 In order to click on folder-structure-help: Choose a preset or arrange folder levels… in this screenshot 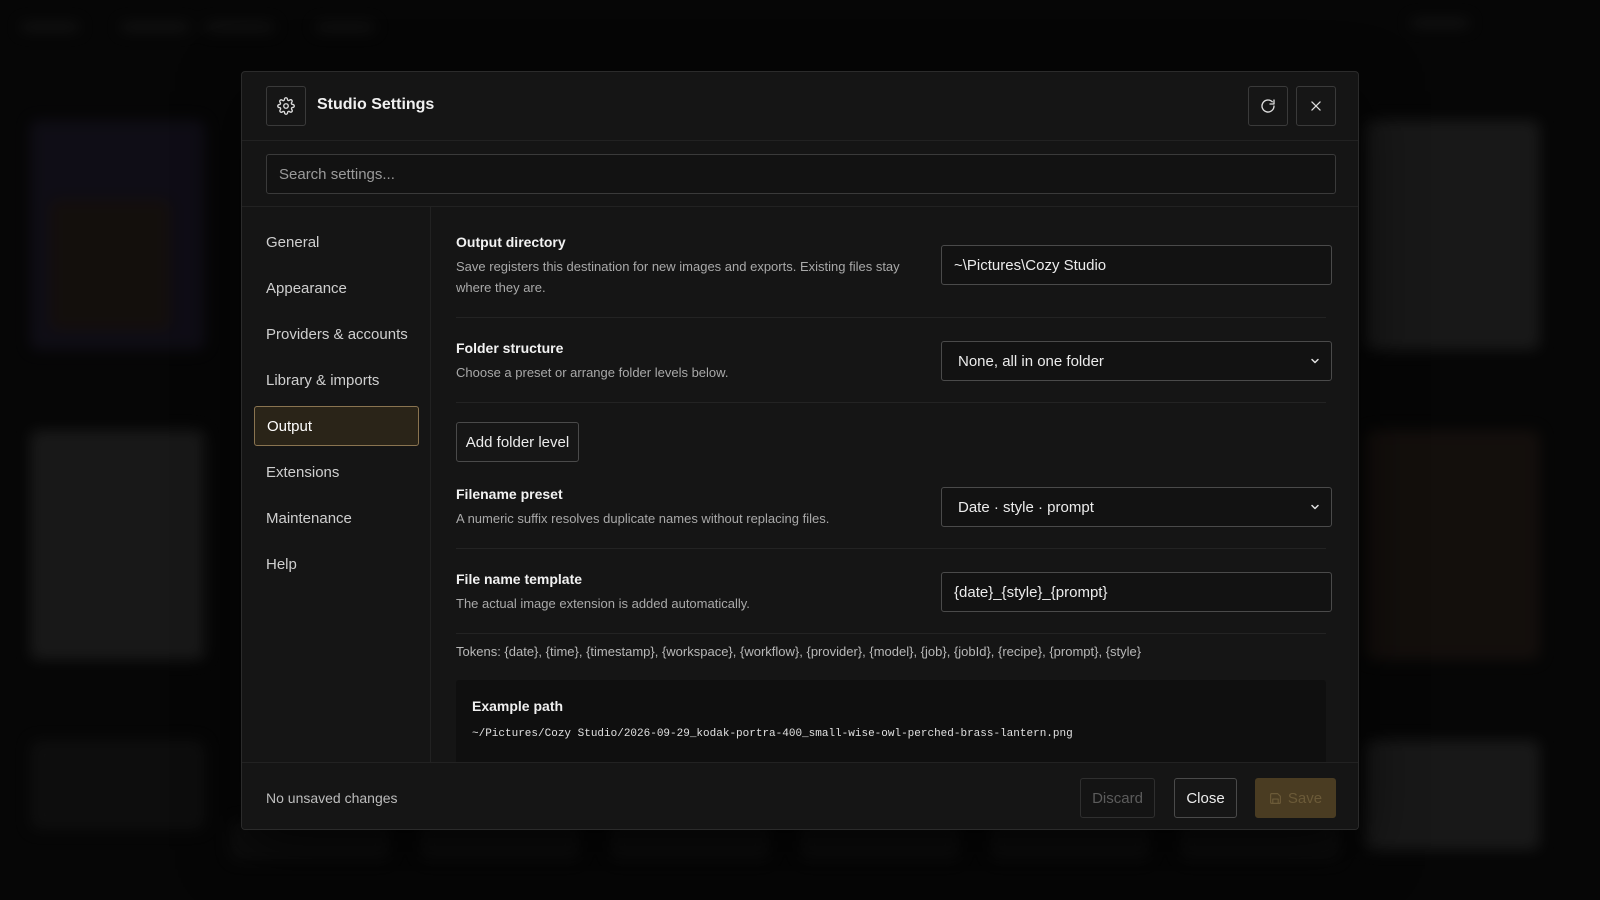, I will do `click(592, 372)`.